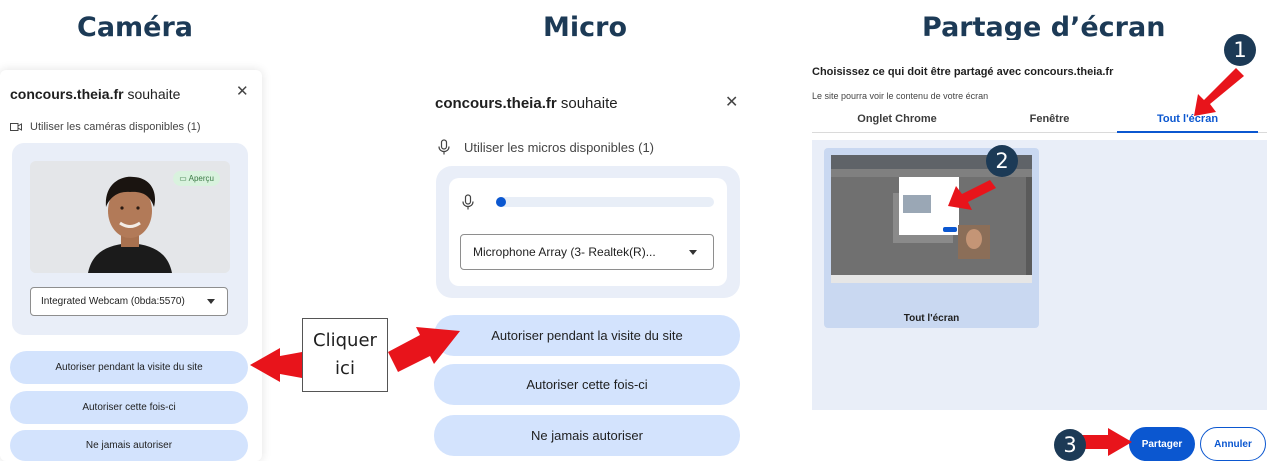 The width and height of the screenshot is (1267, 461). I want to click on arrow-to-entire-screen-tab, so click(1219, 92).